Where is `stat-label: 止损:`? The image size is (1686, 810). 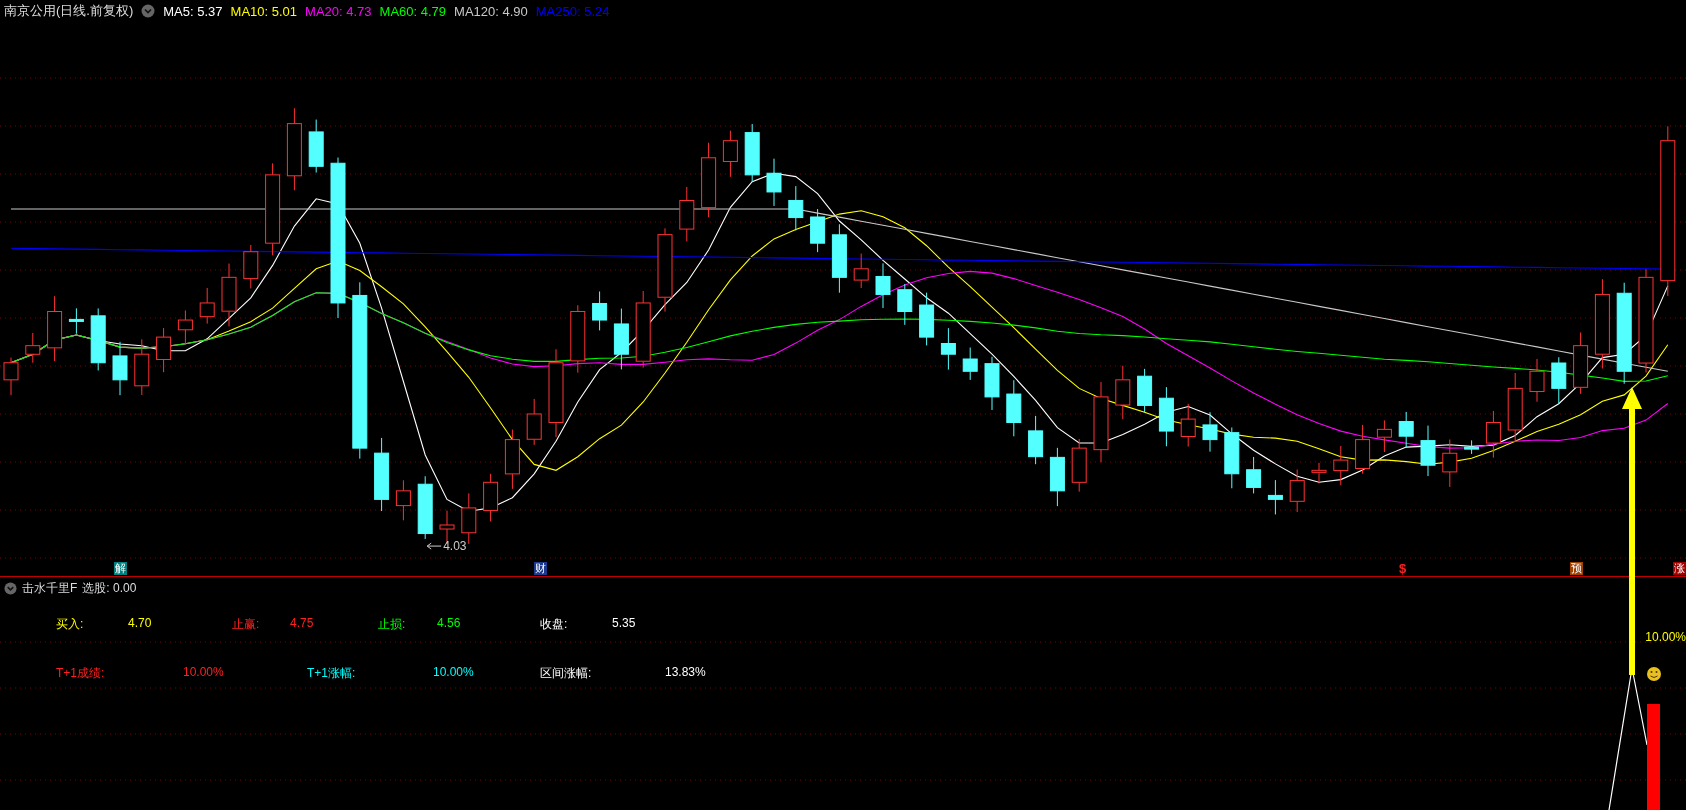 stat-label: 止损: is located at coordinates (392, 624).